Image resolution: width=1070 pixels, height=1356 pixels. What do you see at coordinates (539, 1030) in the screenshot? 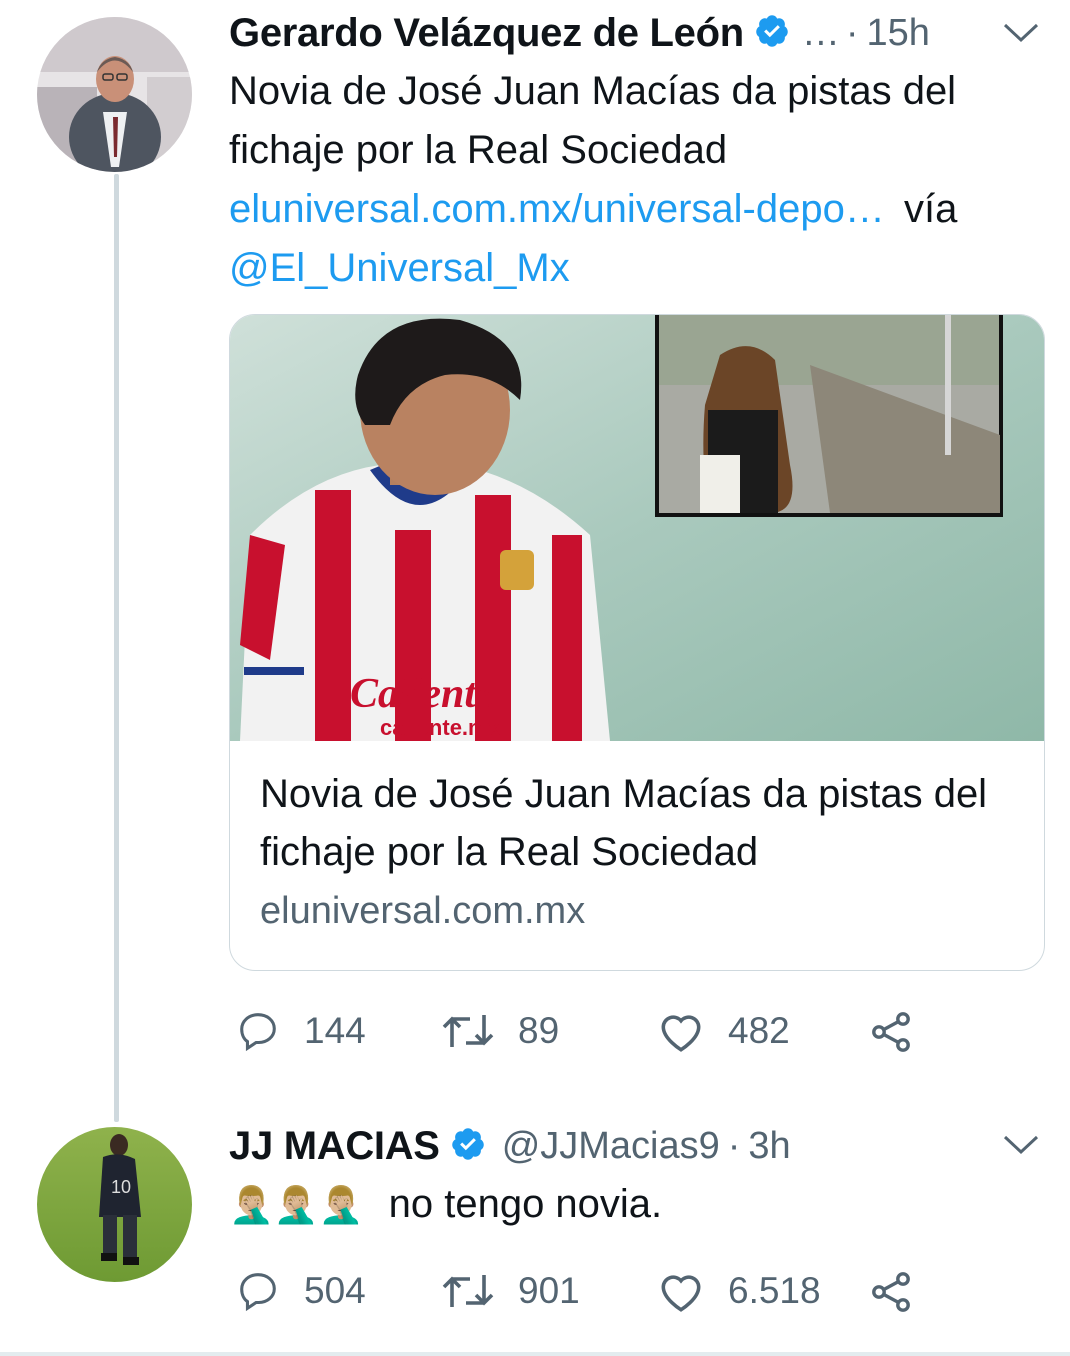
I see `retweet-count: 89` at bounding box center [539, 1030].